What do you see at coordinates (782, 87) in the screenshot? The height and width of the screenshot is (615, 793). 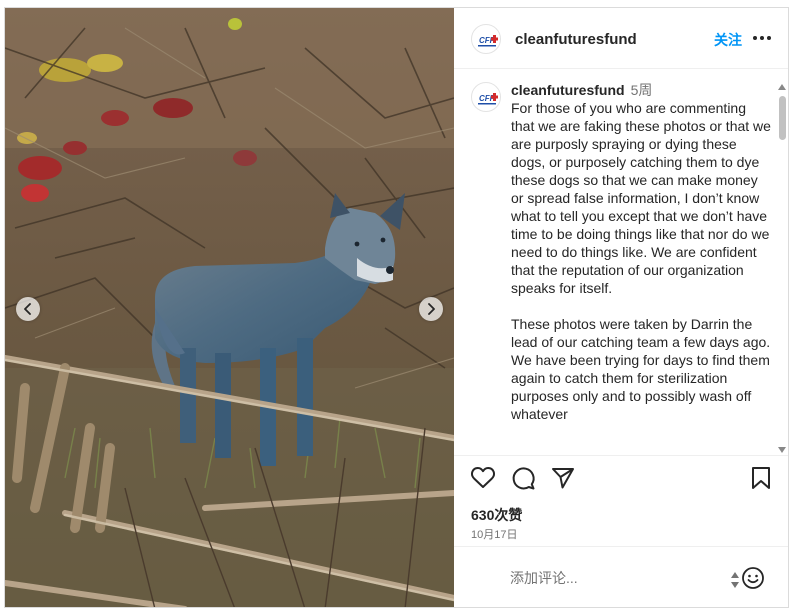 I see `scroll-up-arrow-icon` at bounding box center [782, 87].